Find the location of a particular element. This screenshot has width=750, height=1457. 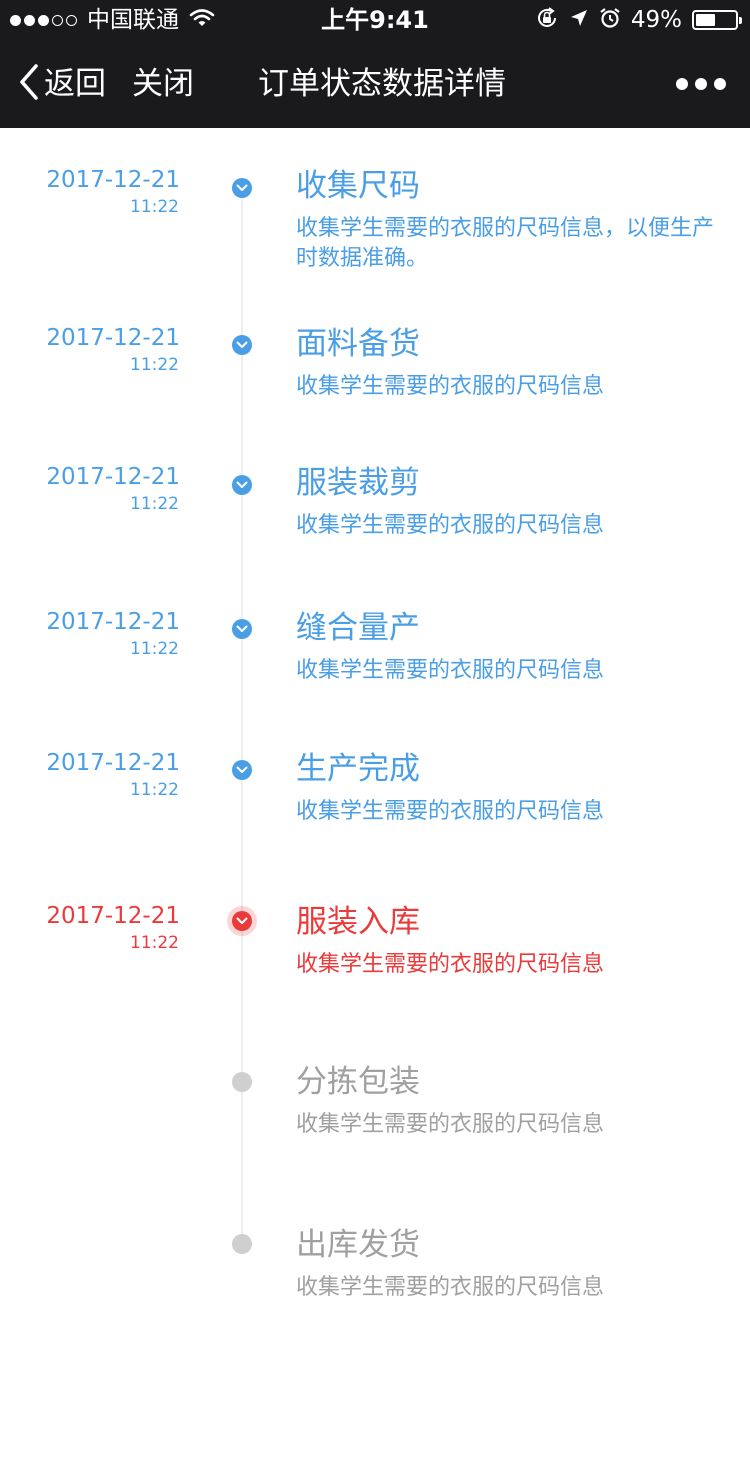

step-current-icon is located at coordinates (242, 921).